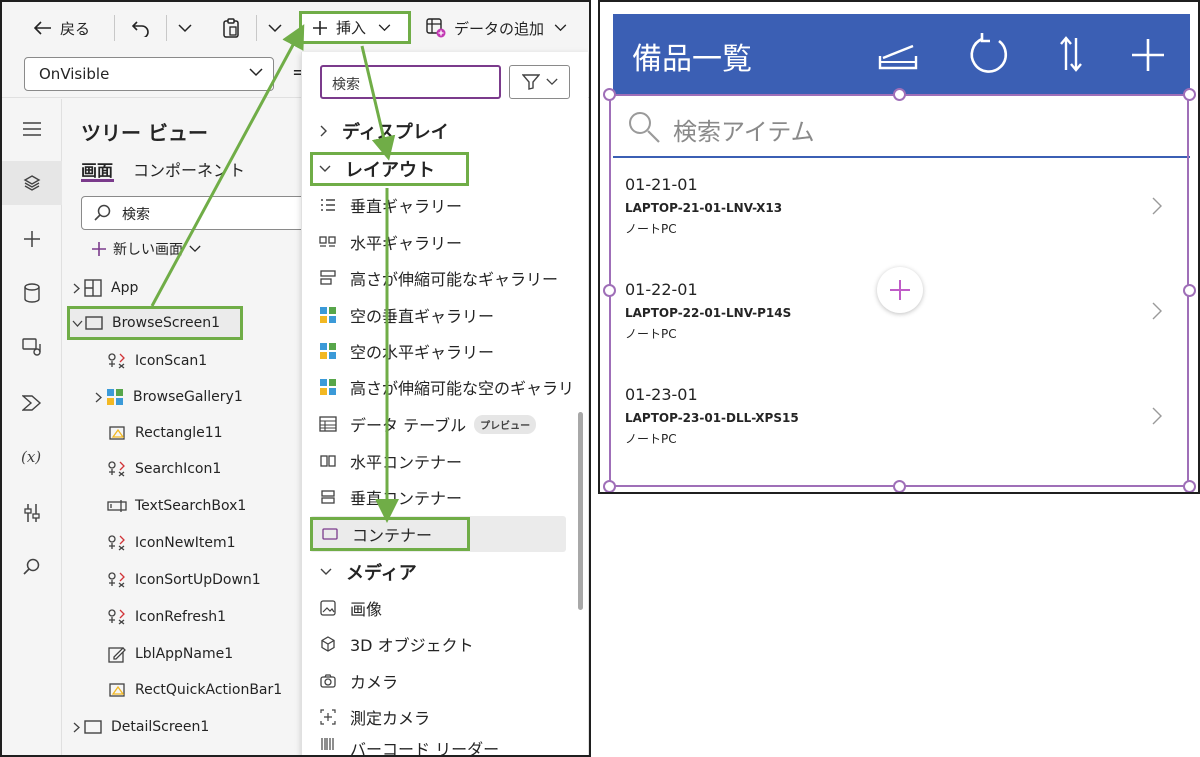  What do you see at coordinates (390, 534) in the screenshot?
I see `insert-item-container: コンテナー` at bounding box center [390, 534].